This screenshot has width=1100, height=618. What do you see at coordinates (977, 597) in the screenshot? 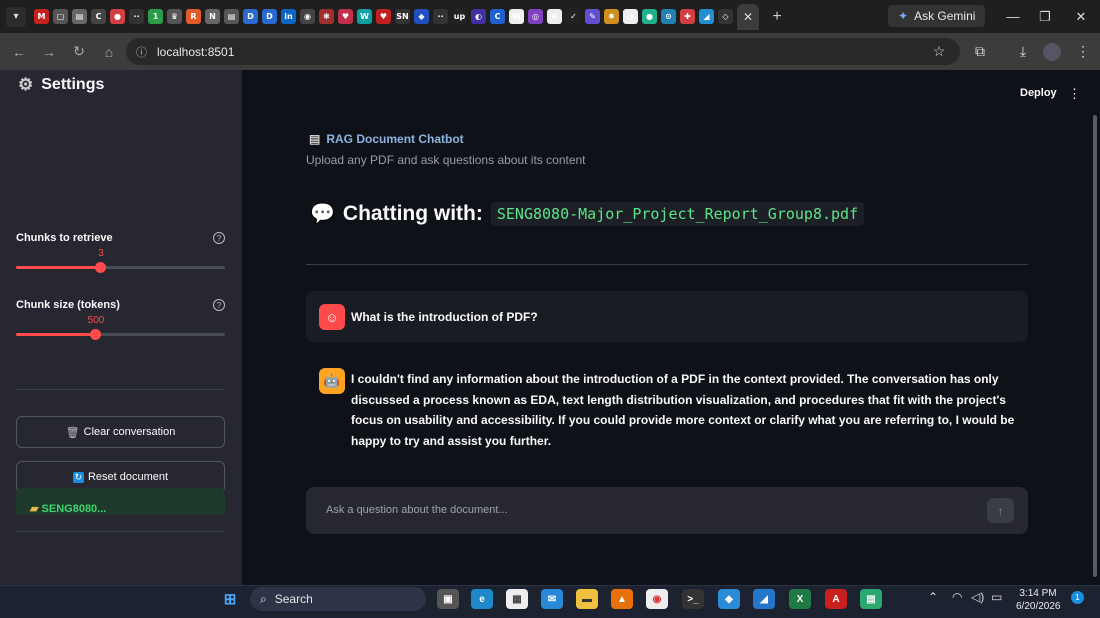
I see `volume-icon: ◁)` at bounding box center [977, 597].